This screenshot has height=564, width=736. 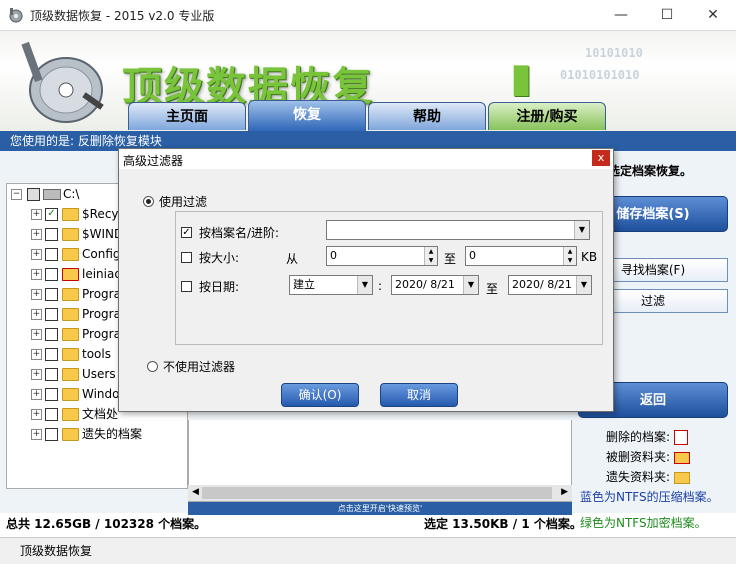 What do you see at coordinates (219, 258) in the screenshot?
I see `by-size-label: 按大小:` at bounding box center [219, 258].